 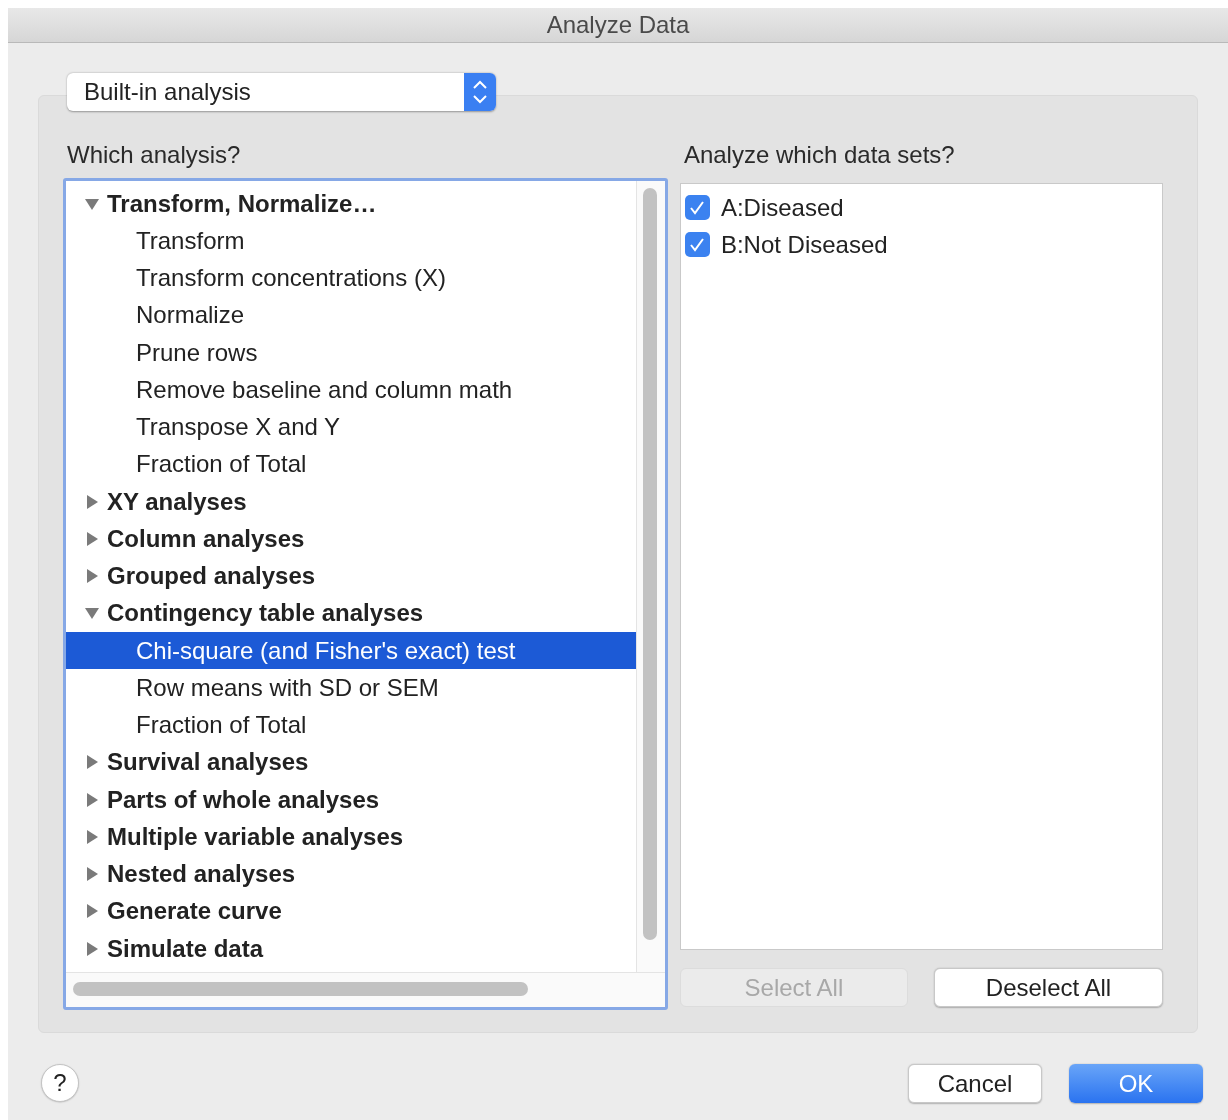 I want to click on tree-item: Remove baseline and column math, so click(x=351, y=390).